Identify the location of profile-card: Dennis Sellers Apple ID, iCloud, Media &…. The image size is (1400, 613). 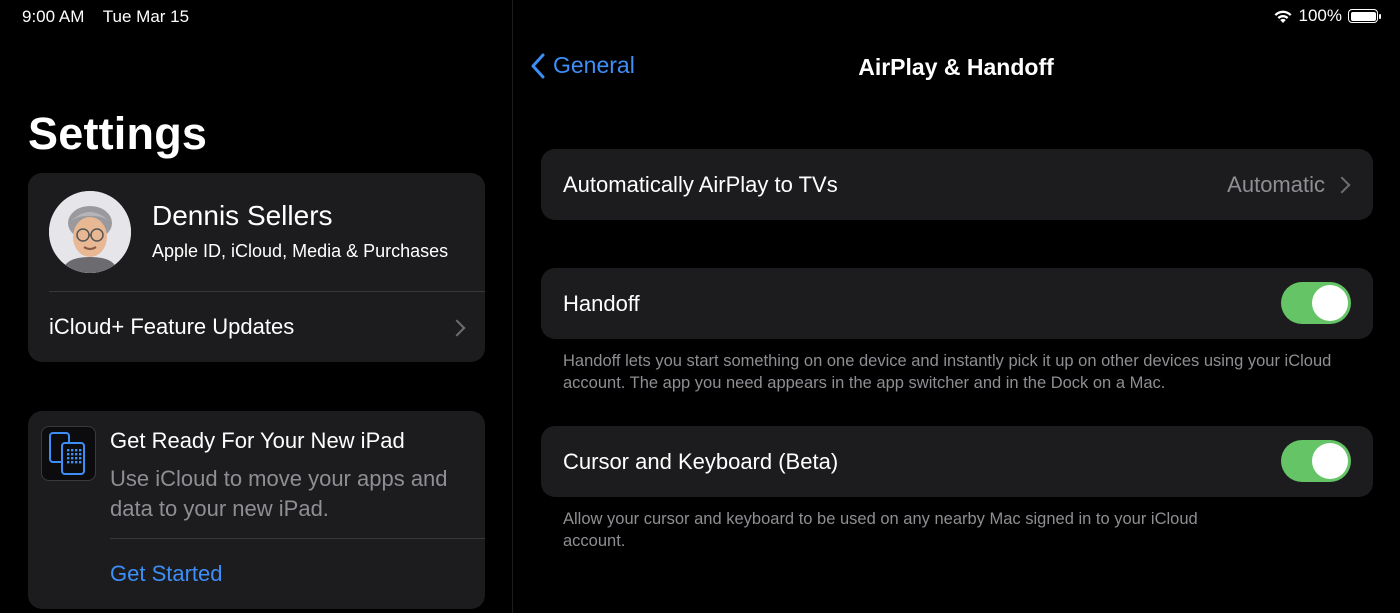
(256, 267).